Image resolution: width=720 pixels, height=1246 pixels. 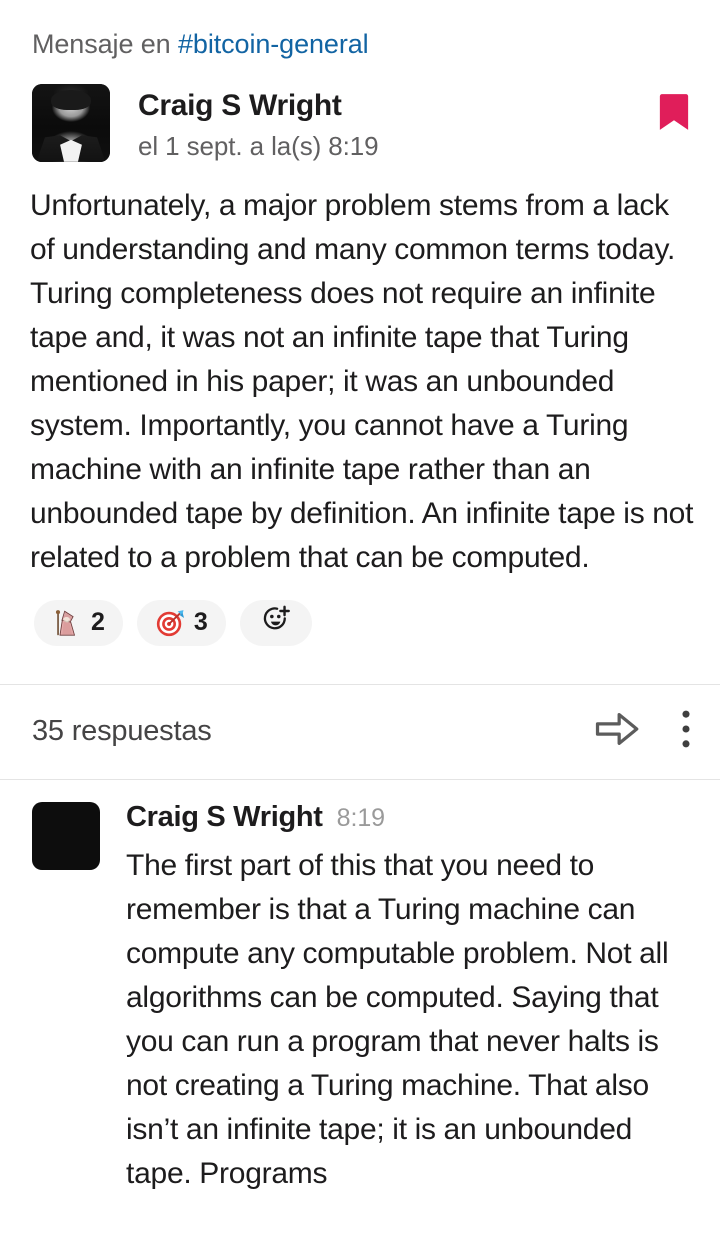 What do you see at coordinates (224, 817) in the screenshot?
I see `reply-sender-name: Craig S Wright` at bounding box center [224, 817].